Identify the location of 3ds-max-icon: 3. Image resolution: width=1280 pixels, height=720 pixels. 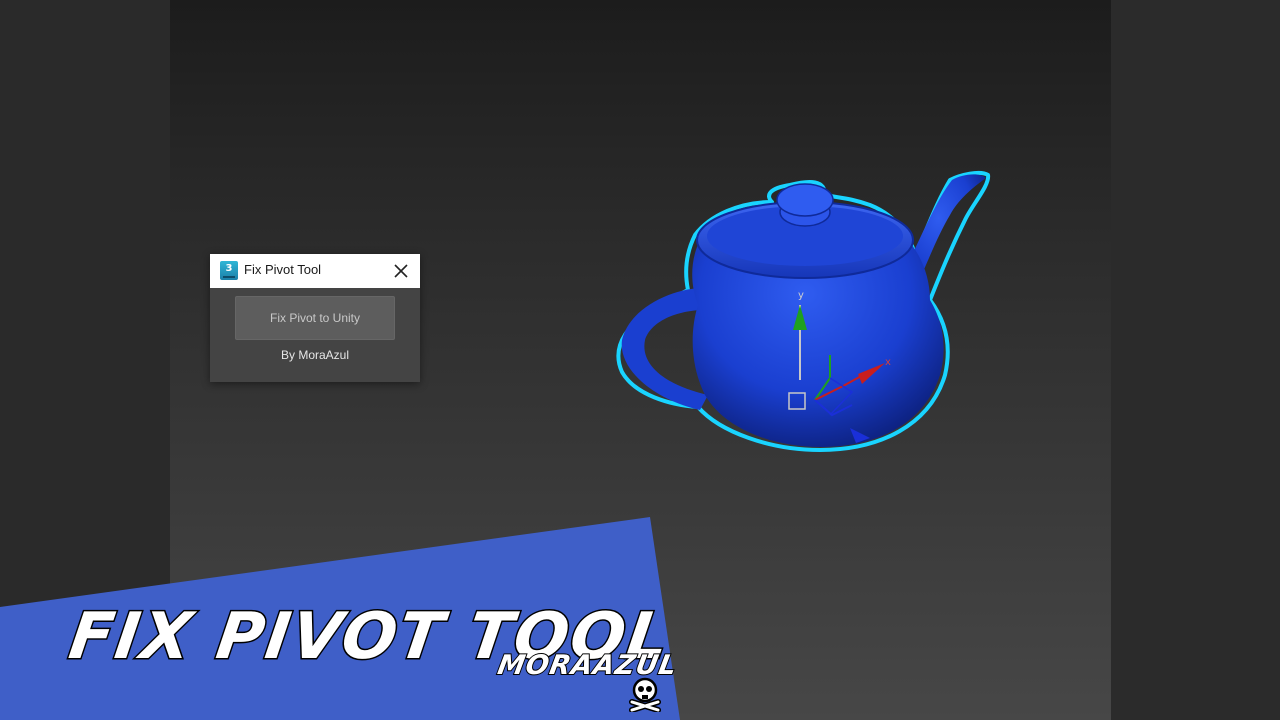
(229, 270).